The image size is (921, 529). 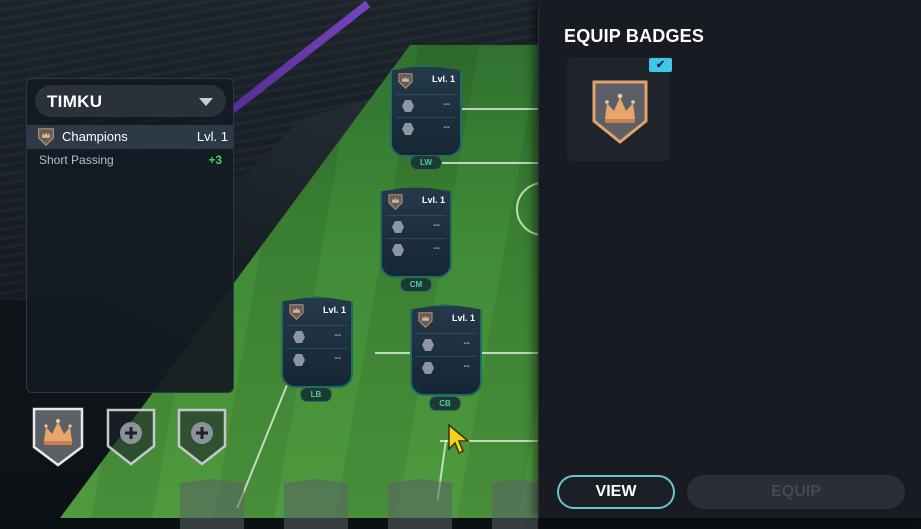 I want to click on stat-row: Short Passing +3, so click(x=130, y=161).